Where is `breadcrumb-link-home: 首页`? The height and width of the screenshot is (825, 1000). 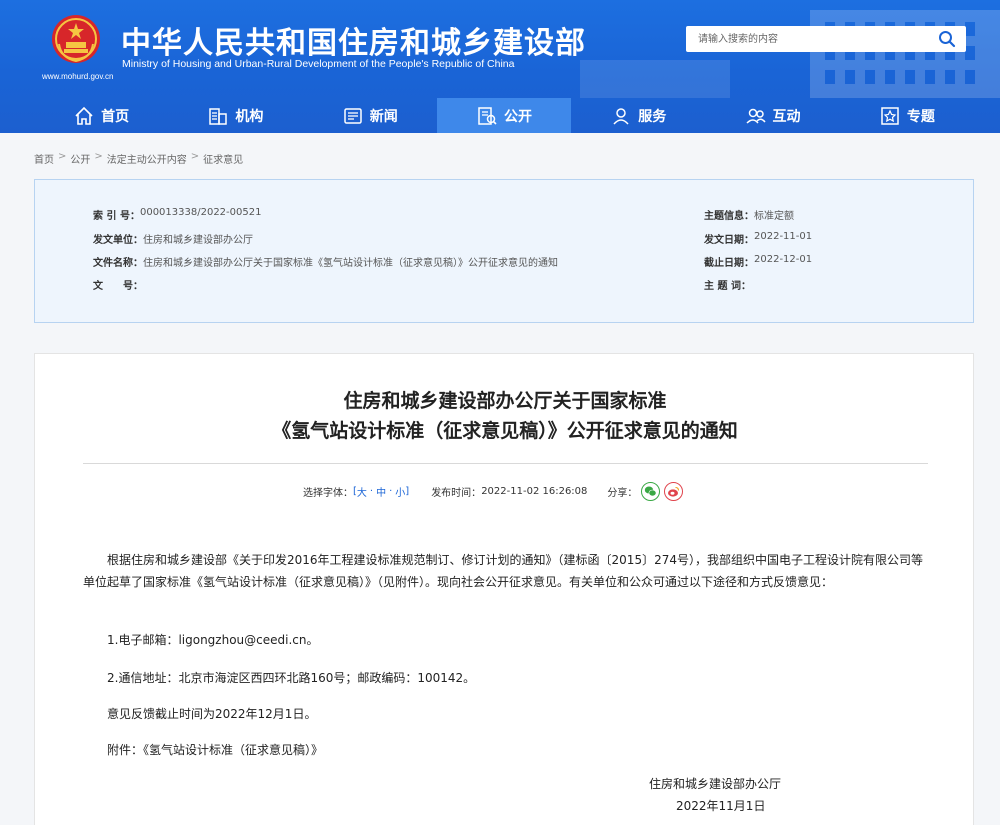 breadcrumb-link-home: 首页 is located at coordinates (44, 158).